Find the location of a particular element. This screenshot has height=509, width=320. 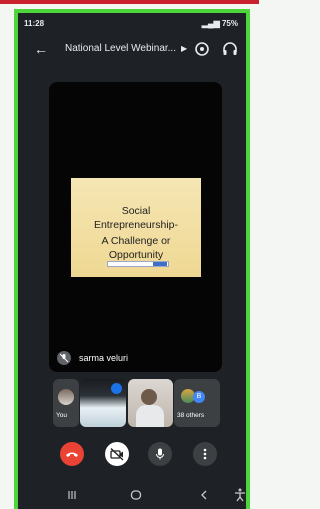

participant-head is located at coordinates (149, 397).